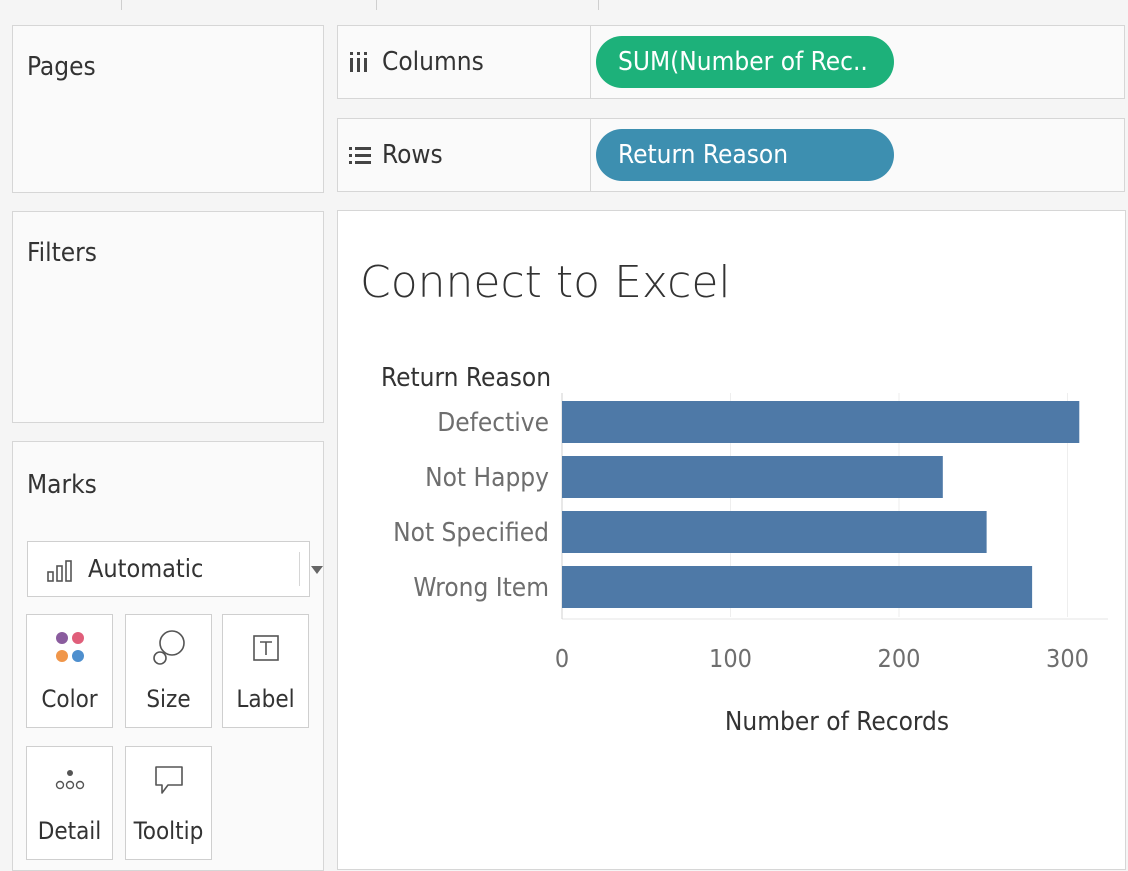 Image resolution: width=1128 pixels, height=871 pixels. Describe the element at coordinates (730, 658) in the screenshot. I see `x-tick-label: 100` at that location.